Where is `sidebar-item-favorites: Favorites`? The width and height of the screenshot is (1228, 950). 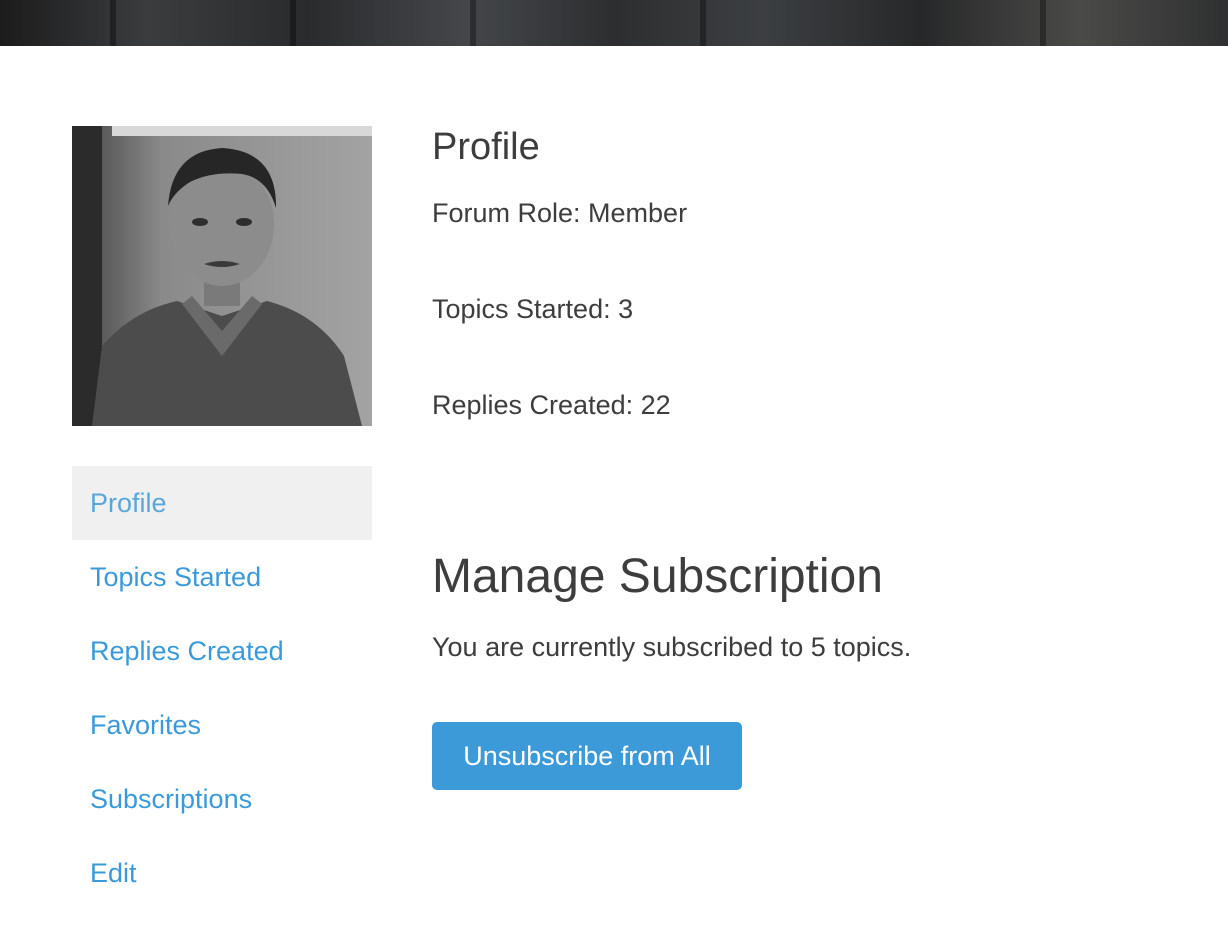
sidebar-item-favorites: Favorites is located at coordinates (222, 725).